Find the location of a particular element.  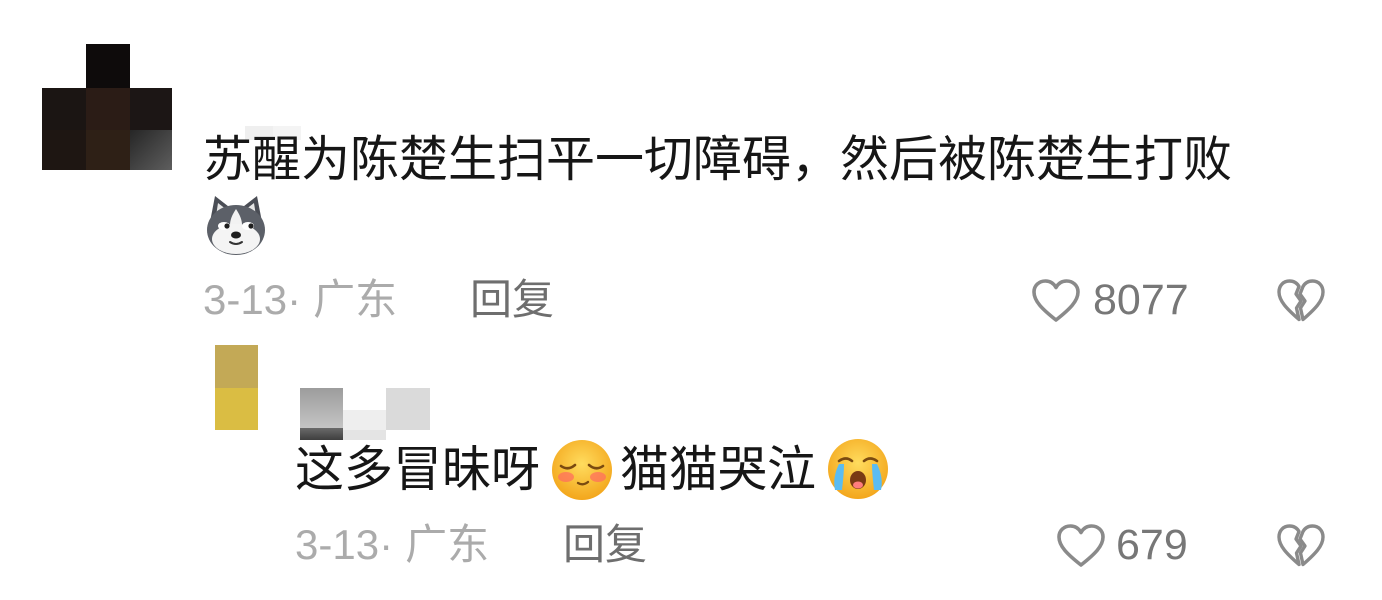

like-count: 679 is located at coordinates (1152, 545).